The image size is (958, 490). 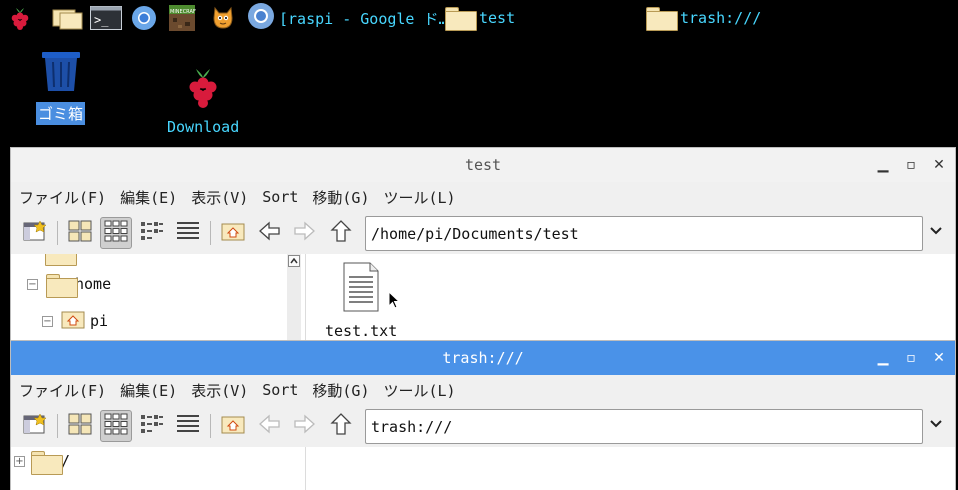 I want to click on tree-item-label: pi, so click(x=99, y=321).